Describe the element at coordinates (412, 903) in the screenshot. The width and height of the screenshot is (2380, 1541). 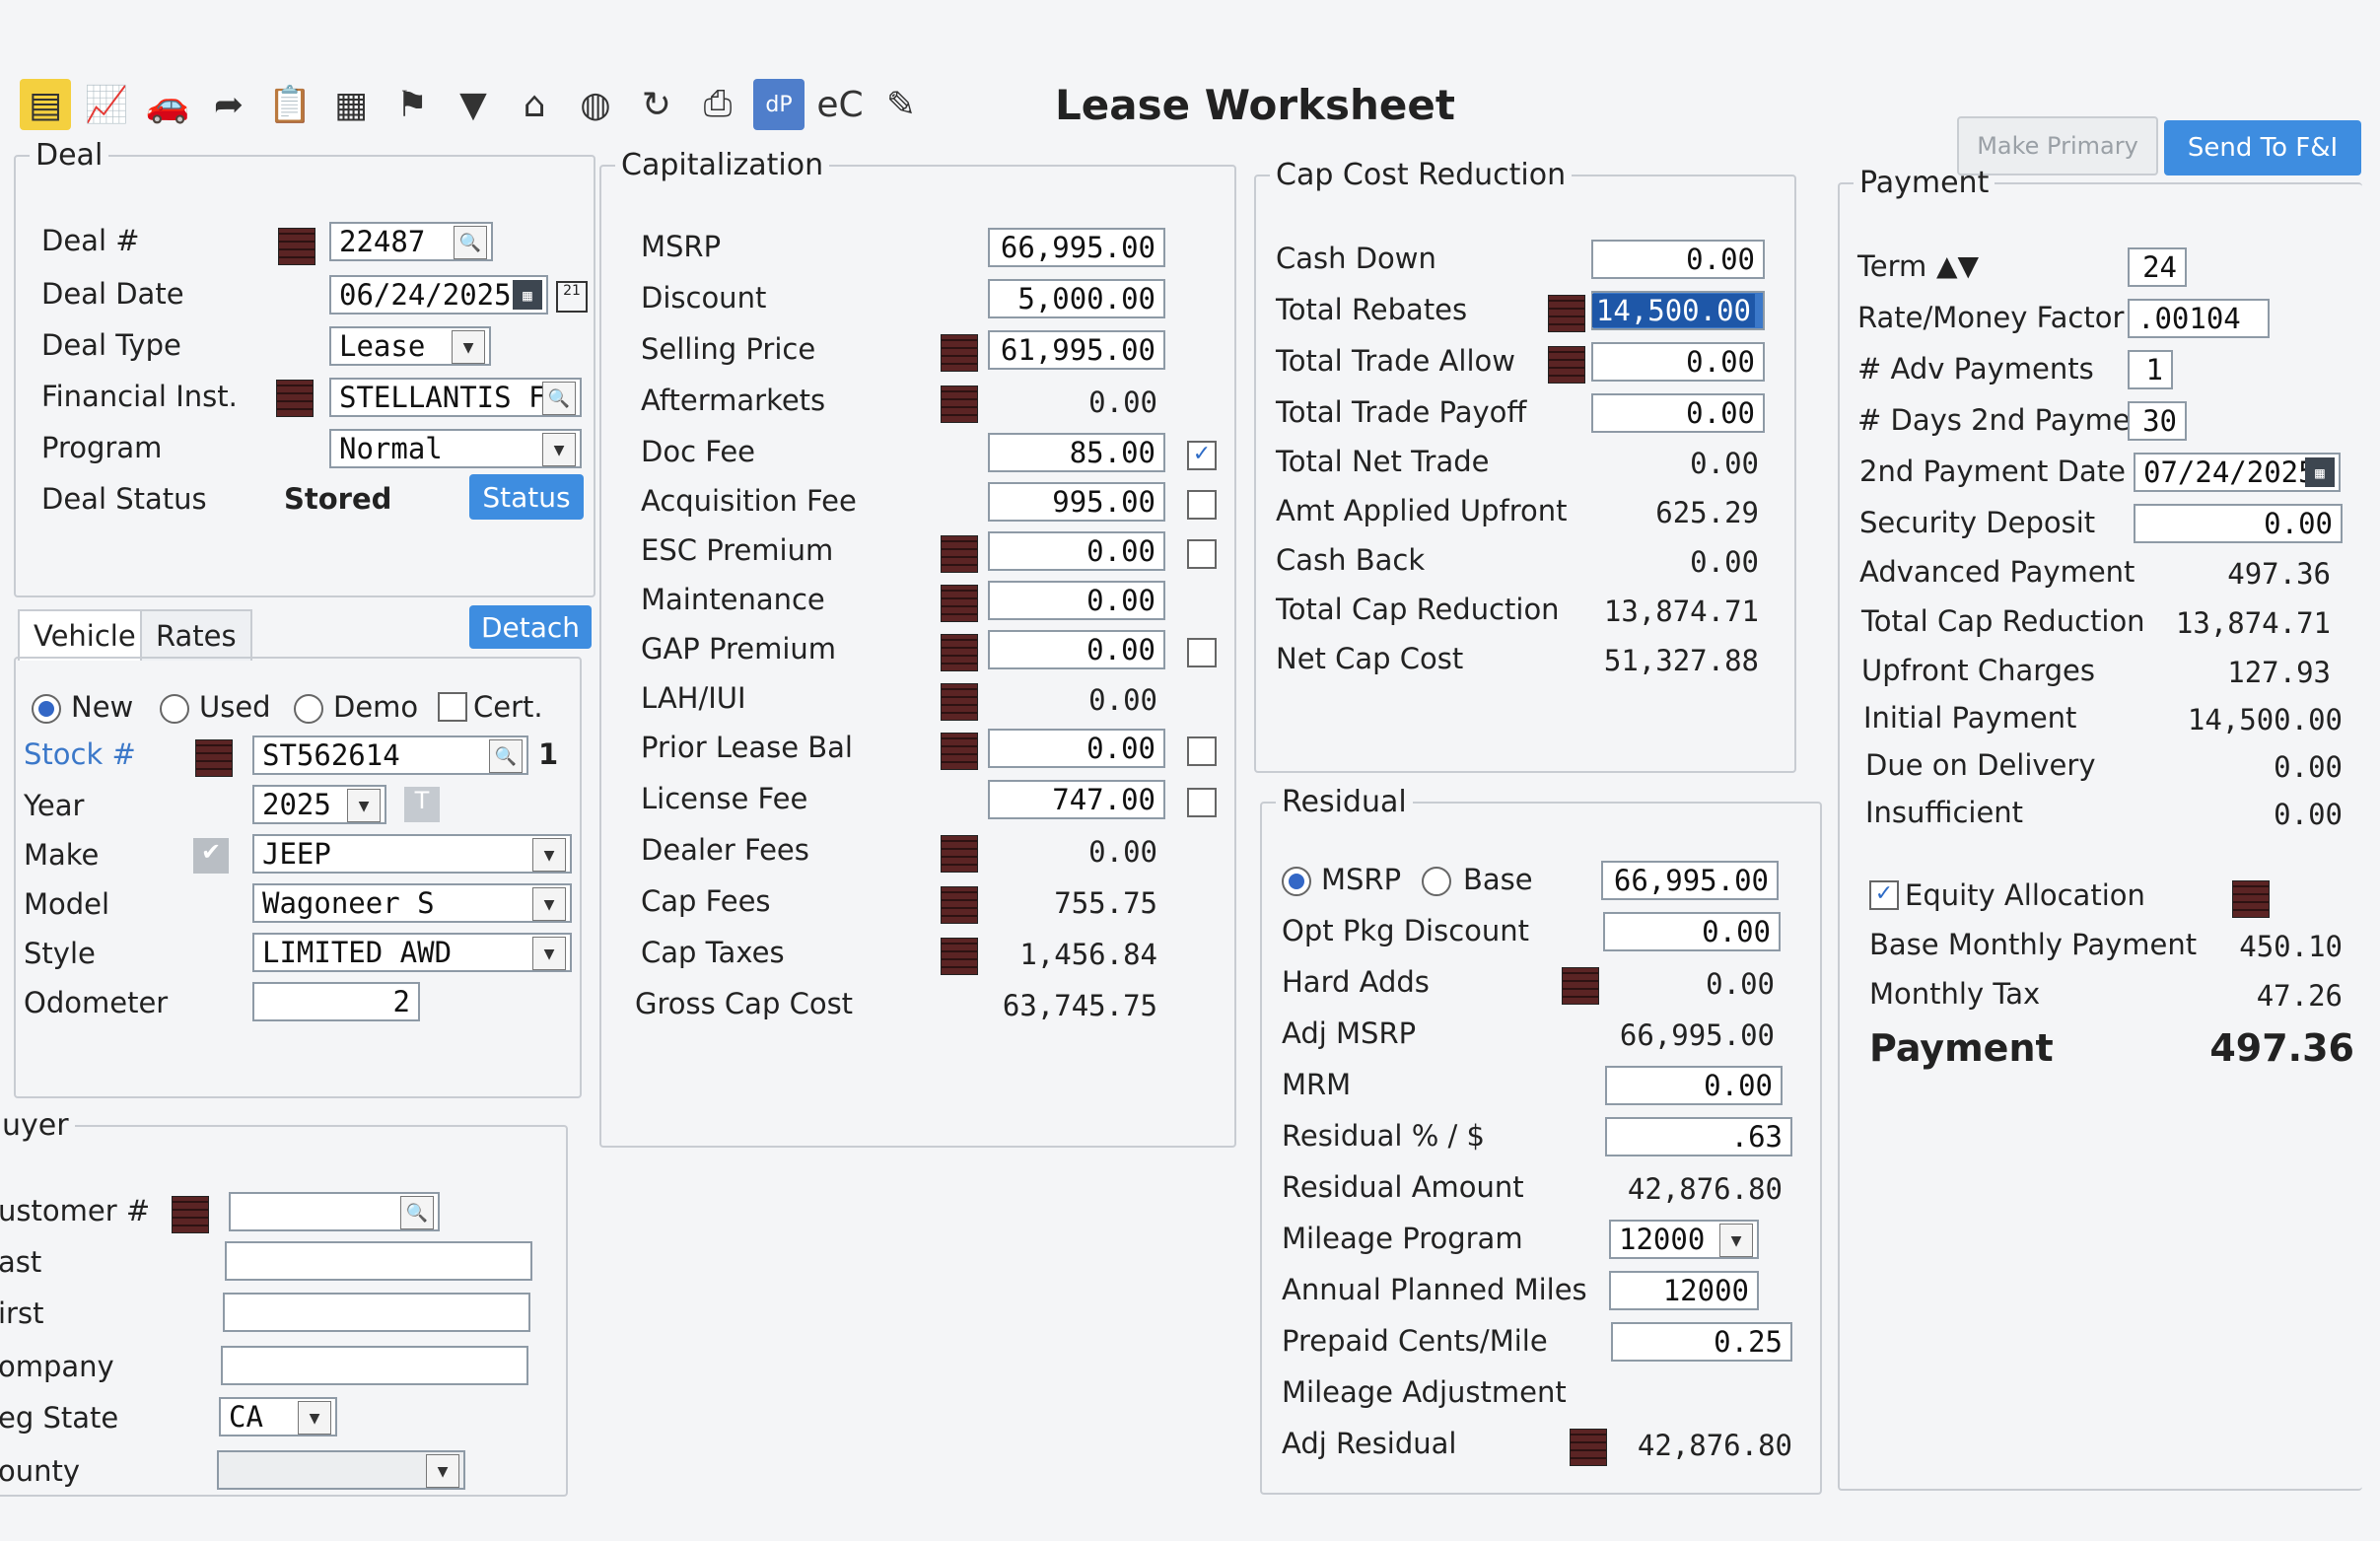
I see `model-select: Wagoneer S ▼` at that location.